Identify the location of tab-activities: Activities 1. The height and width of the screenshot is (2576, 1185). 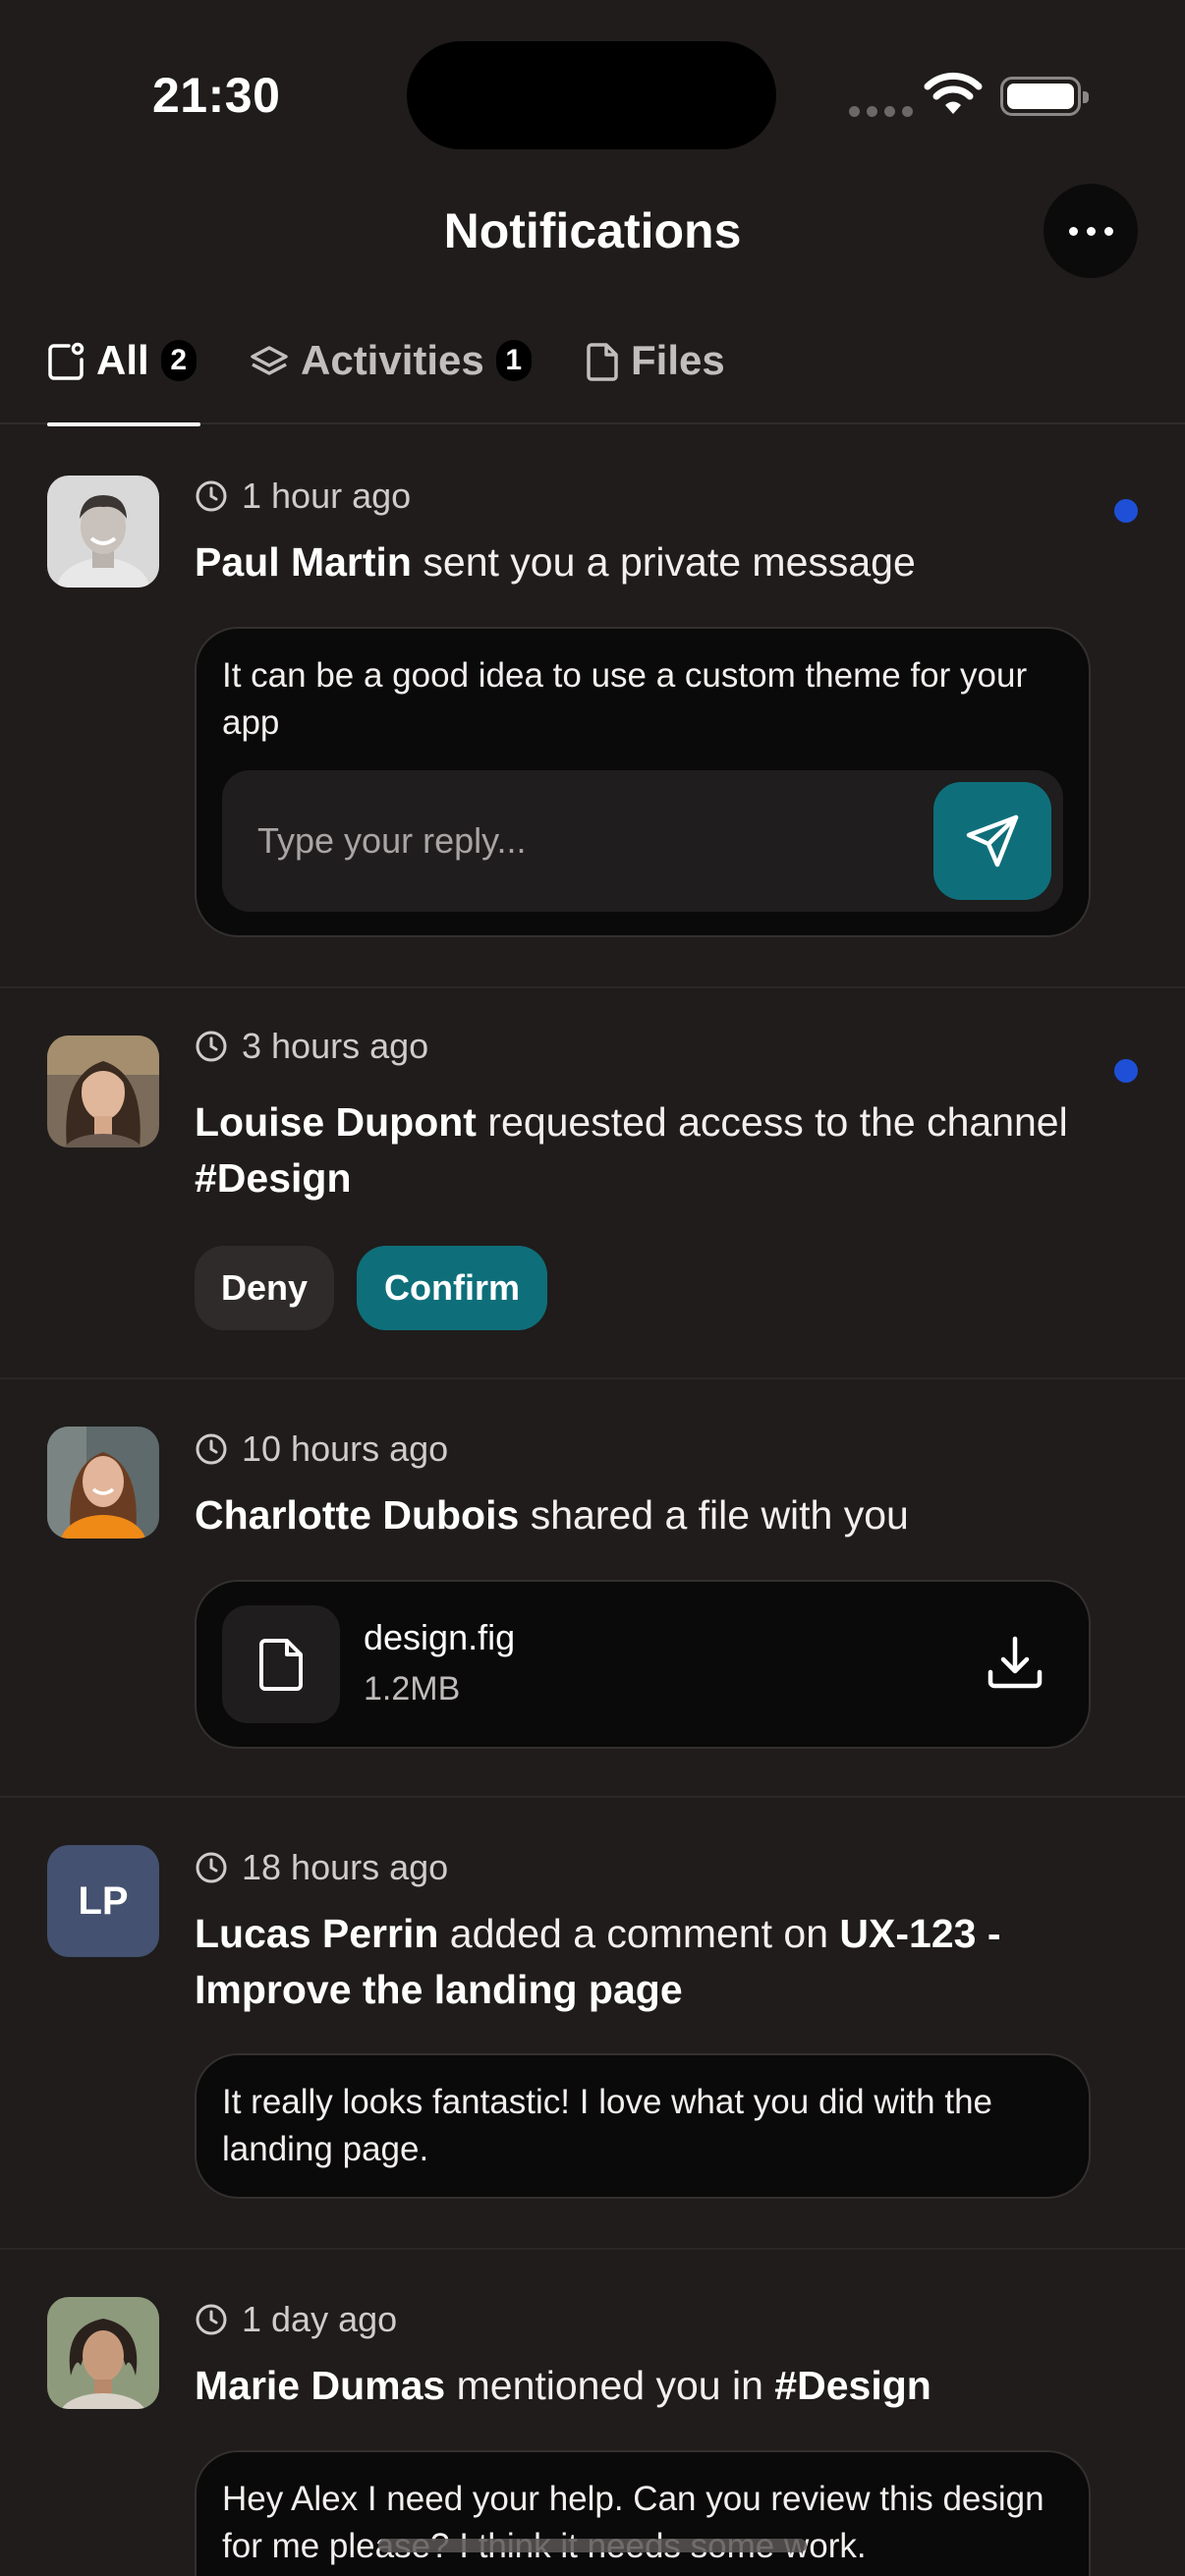
(391, 380).